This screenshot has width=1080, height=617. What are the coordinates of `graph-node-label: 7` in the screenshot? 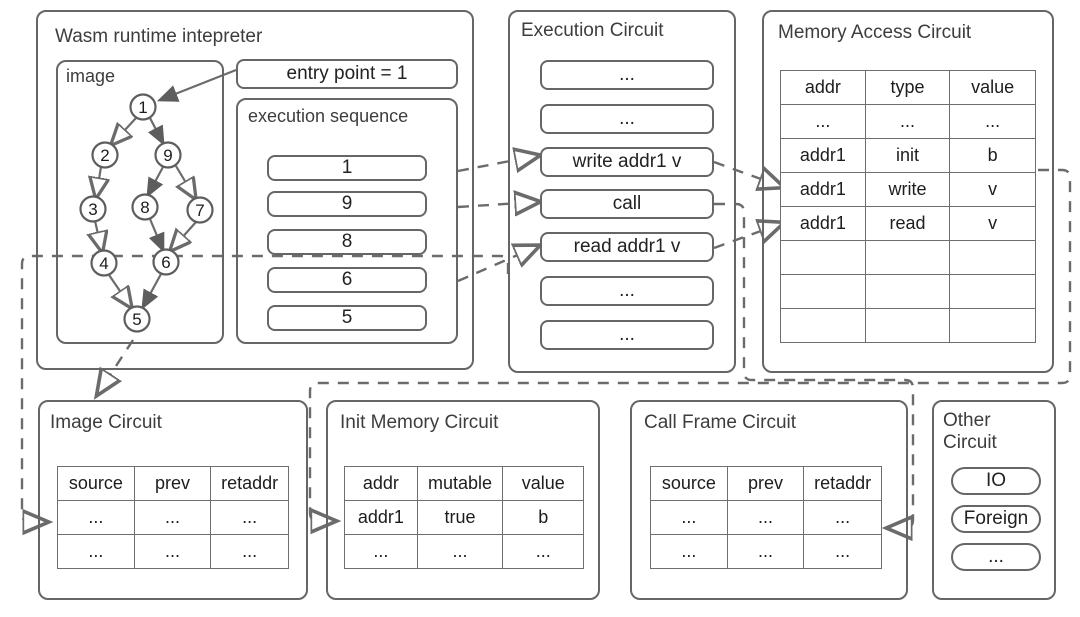 It's located at (199, 210).